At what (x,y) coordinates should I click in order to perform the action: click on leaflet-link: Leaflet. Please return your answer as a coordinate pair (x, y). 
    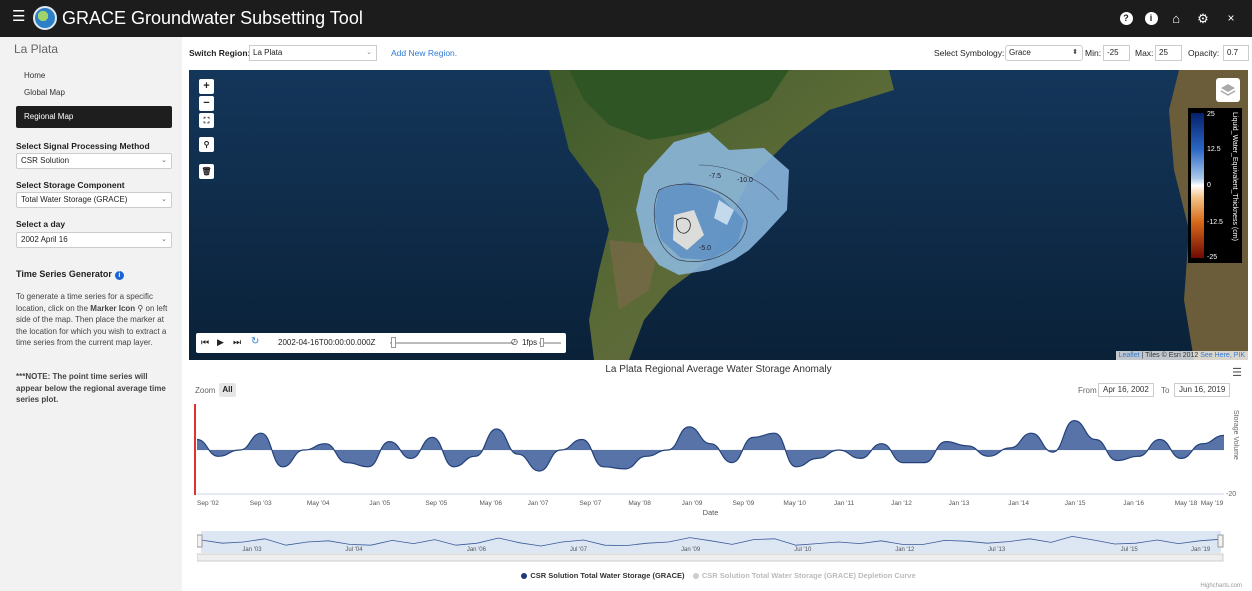
    Looking at the image, I should click on (1129, 355).